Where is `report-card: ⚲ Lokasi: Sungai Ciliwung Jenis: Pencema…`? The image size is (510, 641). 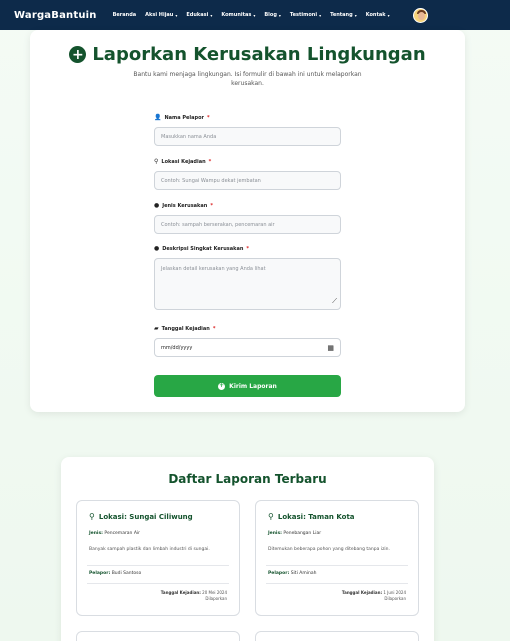
report-card: ⚲ Lokasi: Sungai Ciliwung Jenis: Pencema… is located at coordinates (158, 558).